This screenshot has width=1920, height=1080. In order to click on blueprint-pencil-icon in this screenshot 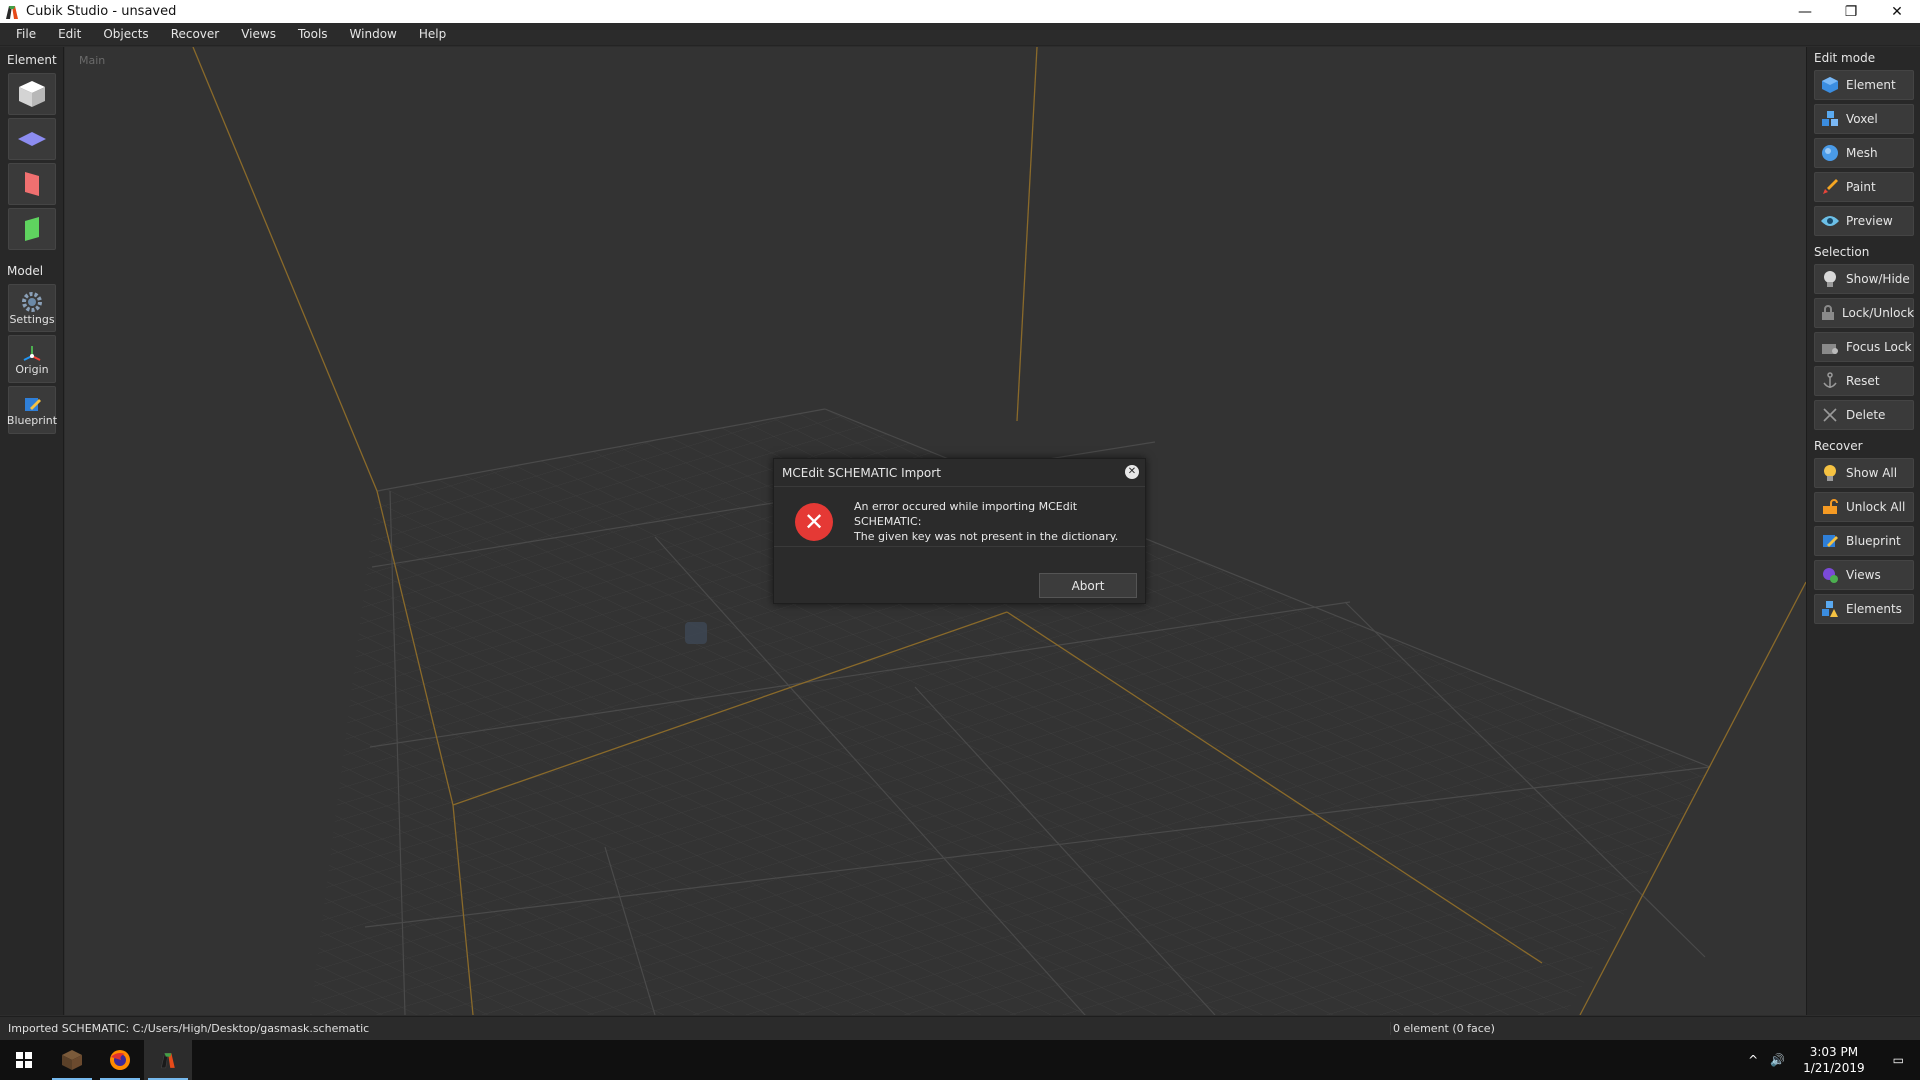, I will do `click(1830, 541)`.